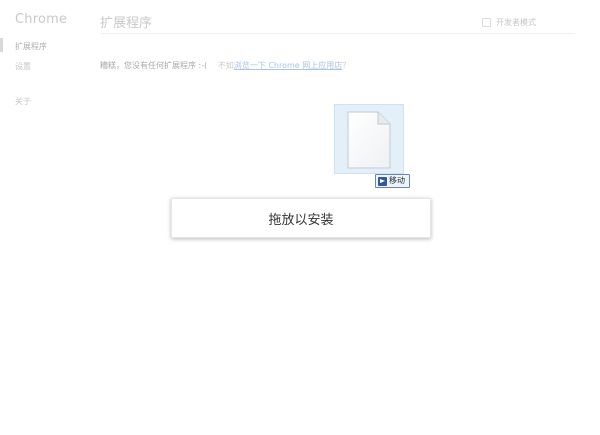 This screenshot has width=600, height=435. I want to click on drag-move-badge: 移动, so click(392, 181).